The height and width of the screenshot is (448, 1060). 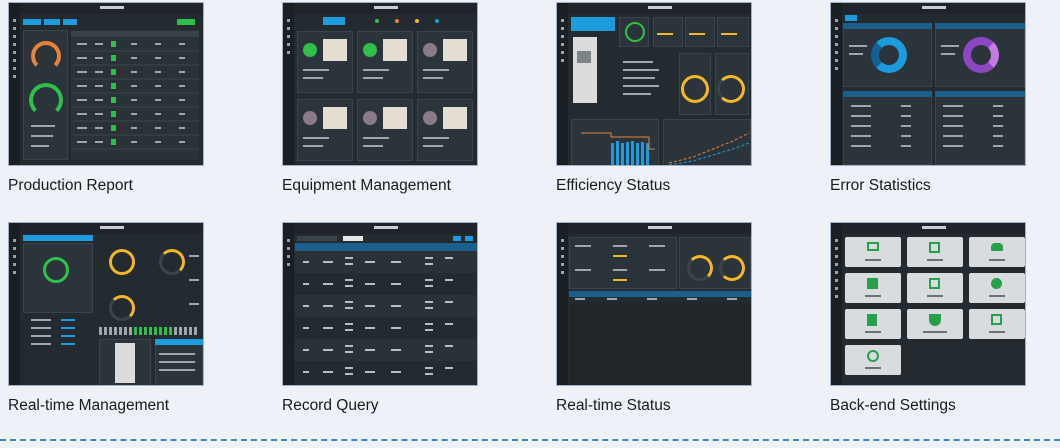 I want to click on screen-caption: Equipment Management, so click(x=366, y=185).